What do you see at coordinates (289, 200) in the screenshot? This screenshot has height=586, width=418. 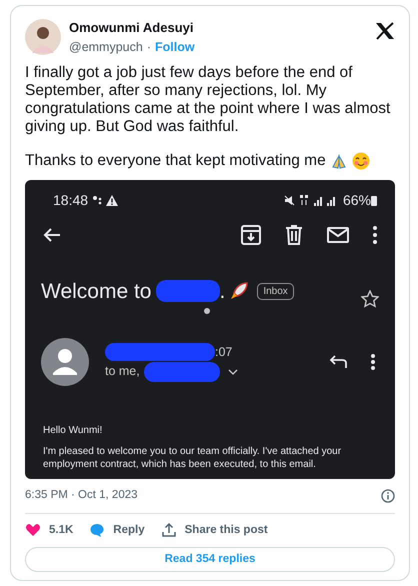 I see `mute-icon` at bounding box center [289, 200].